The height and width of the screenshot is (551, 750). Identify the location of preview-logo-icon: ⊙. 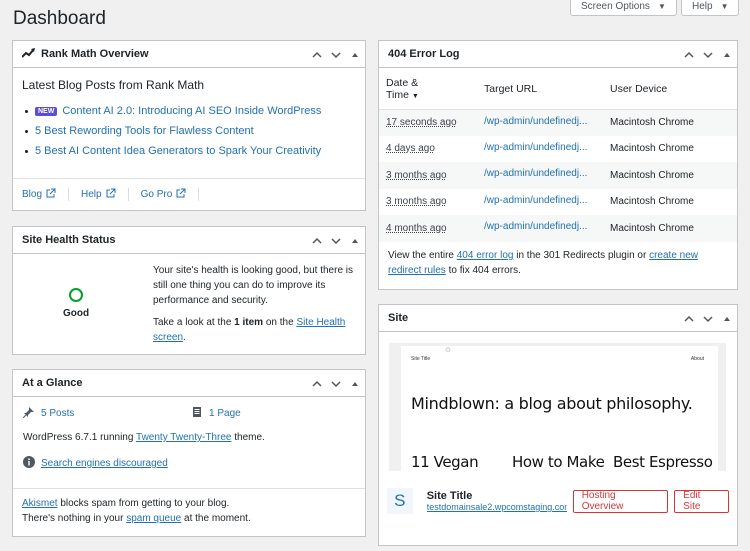
(448, 350).